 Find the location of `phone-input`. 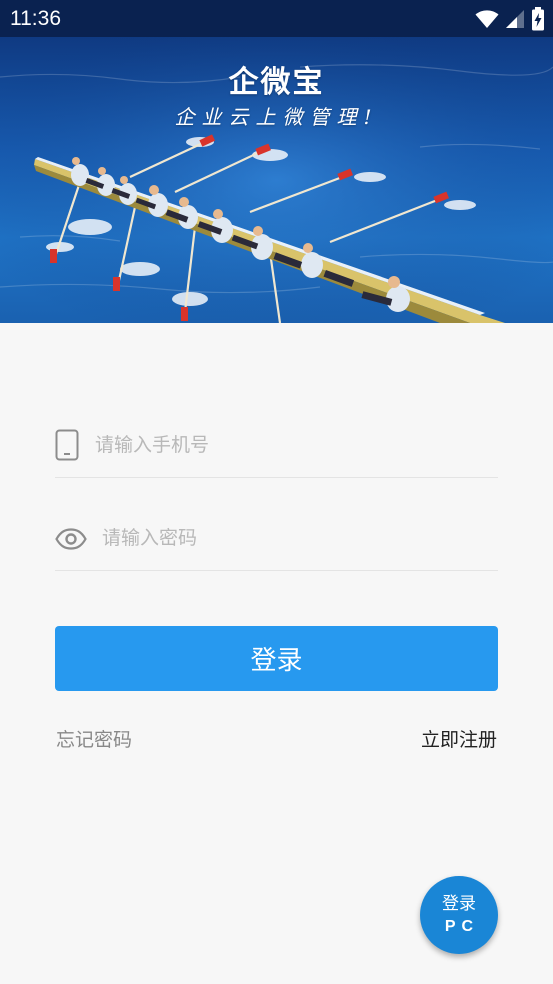

phone-input is located at coordinates (295, 445).